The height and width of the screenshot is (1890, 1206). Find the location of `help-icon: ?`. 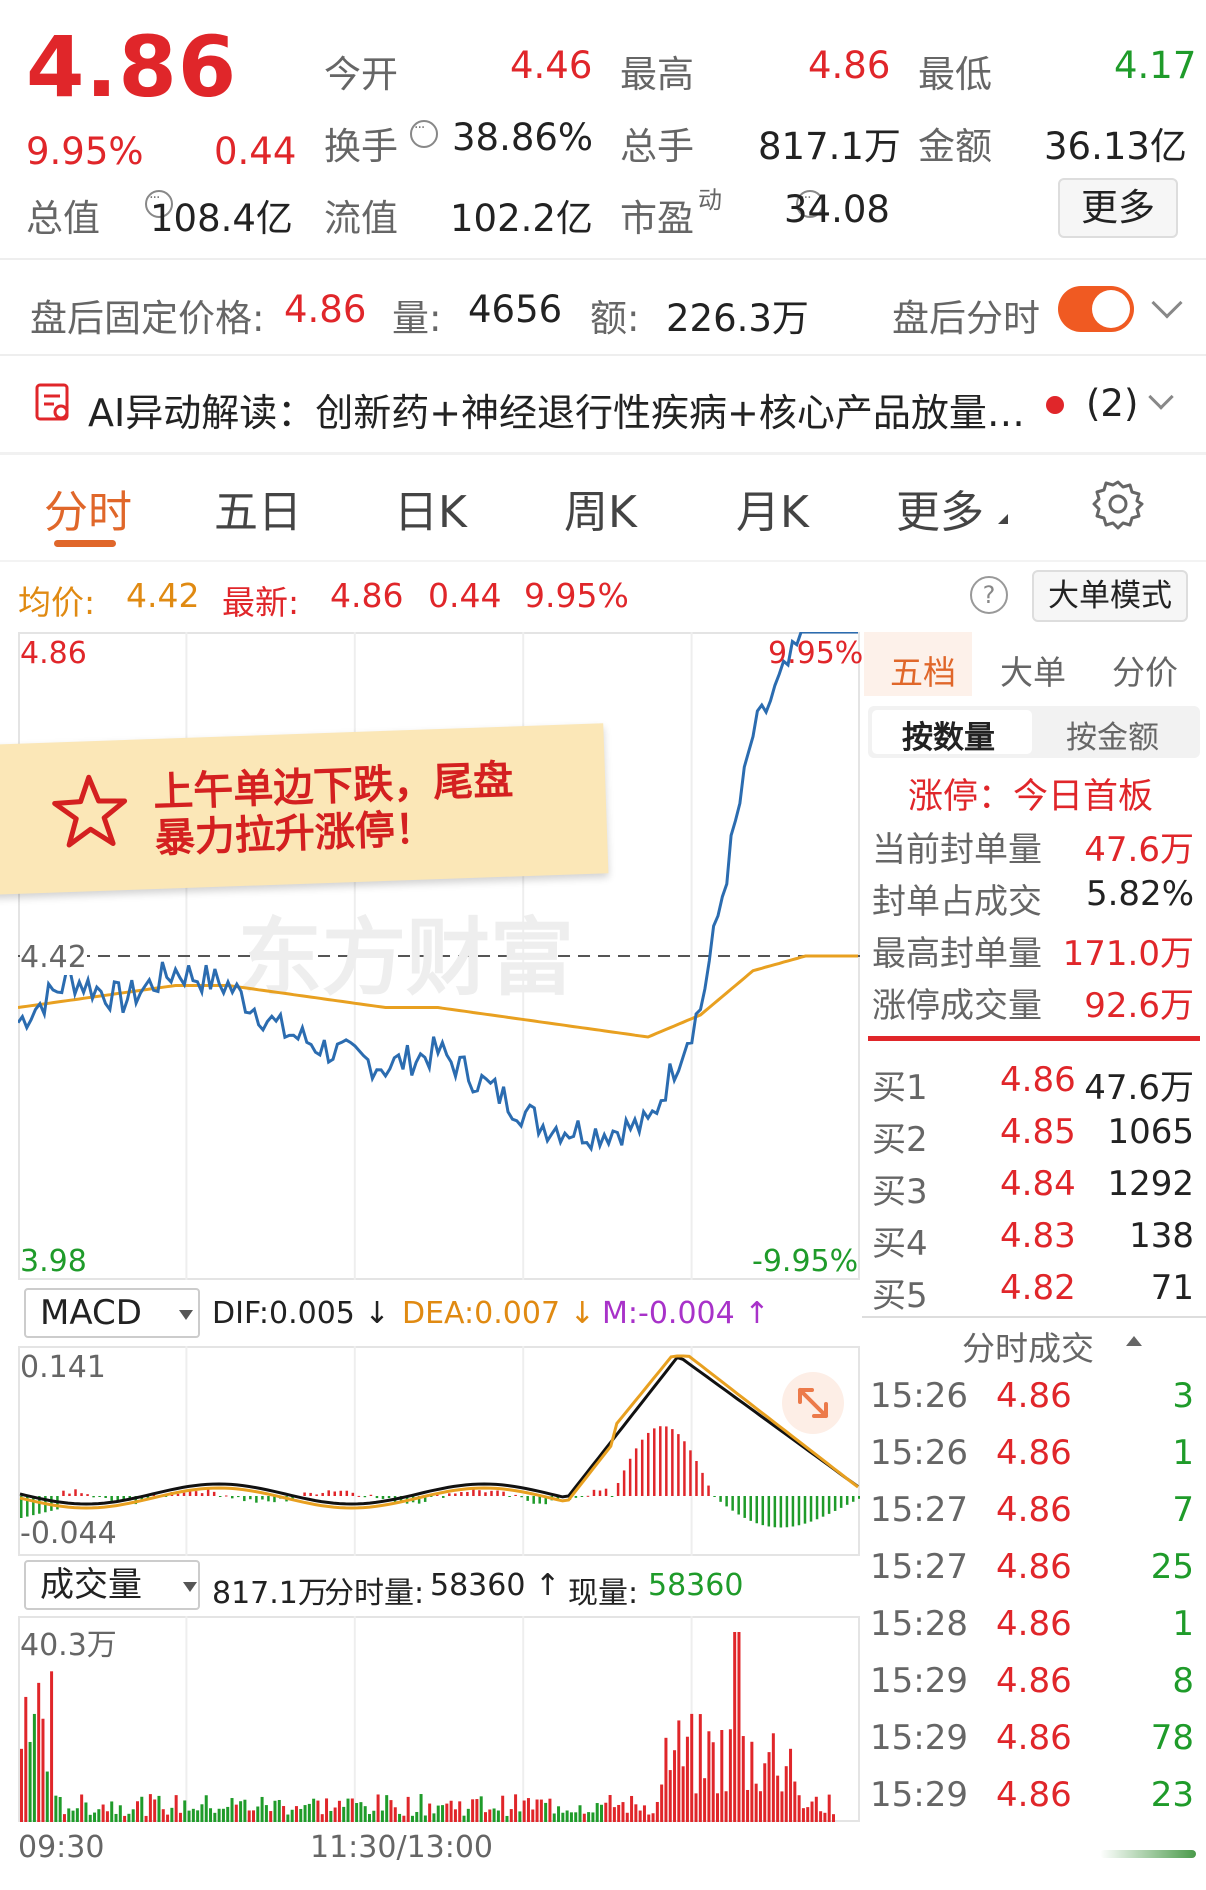

help-icon: ? is located at coordinates (989, 595).